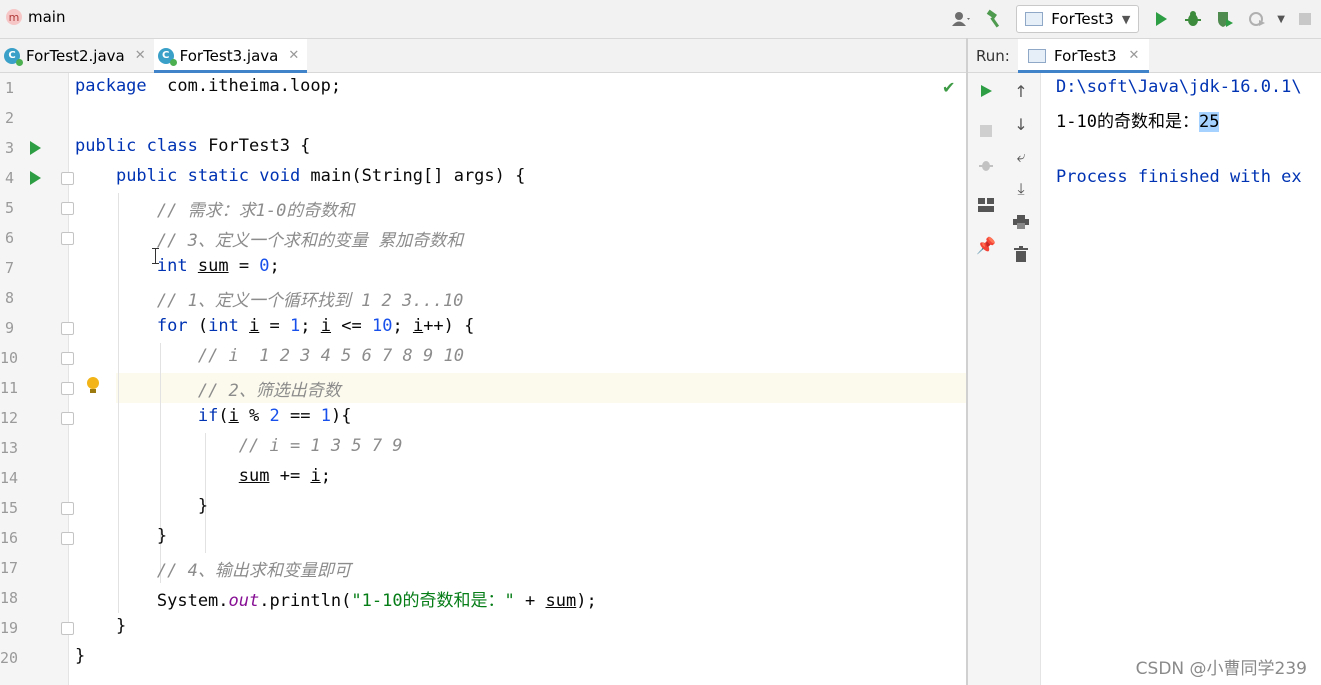 This screenshot has width=1321, height=685. I want to click on console-path-line: D:\soft\Java\jdk-16.0.1\, so click(1179, 87).